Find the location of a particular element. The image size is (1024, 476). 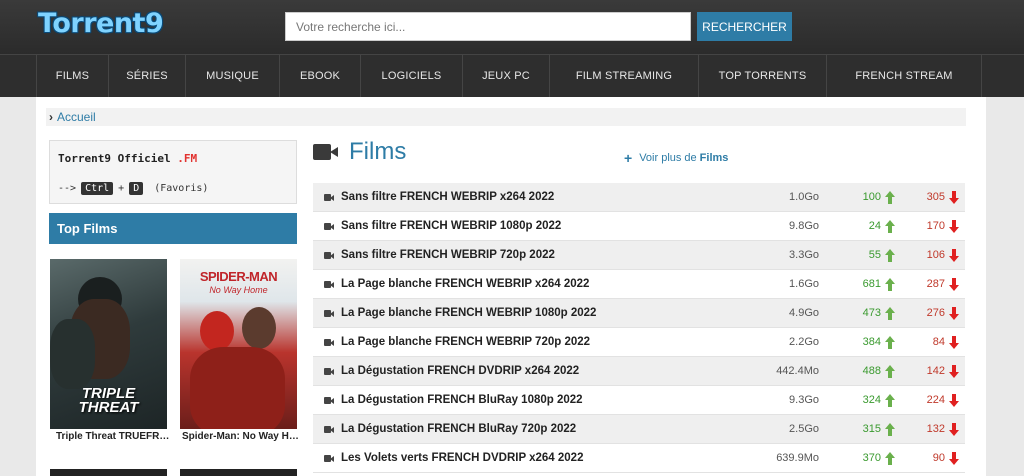

chevron-right-icon: › is located at coordinates (51, 117).